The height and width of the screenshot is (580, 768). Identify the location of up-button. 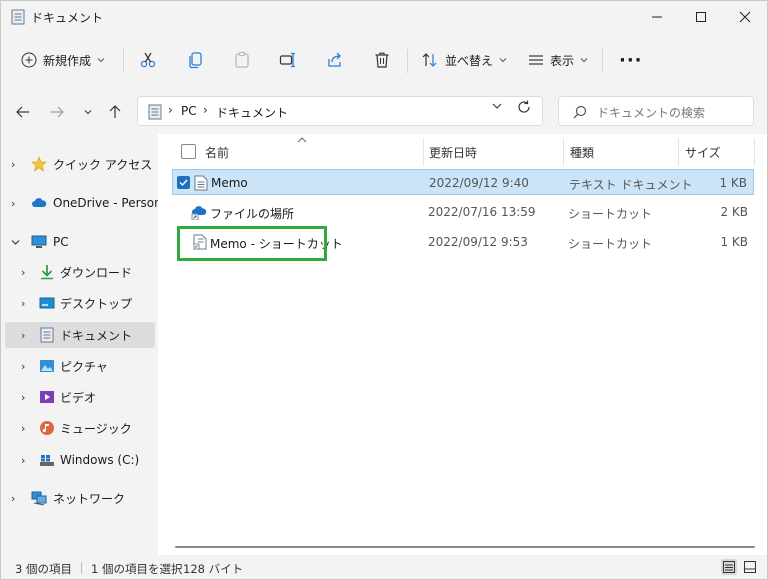
(115, 112).